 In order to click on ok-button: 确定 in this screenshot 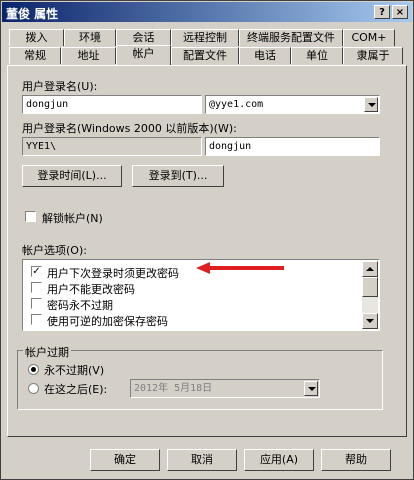, I will do `click(125, 460)`.